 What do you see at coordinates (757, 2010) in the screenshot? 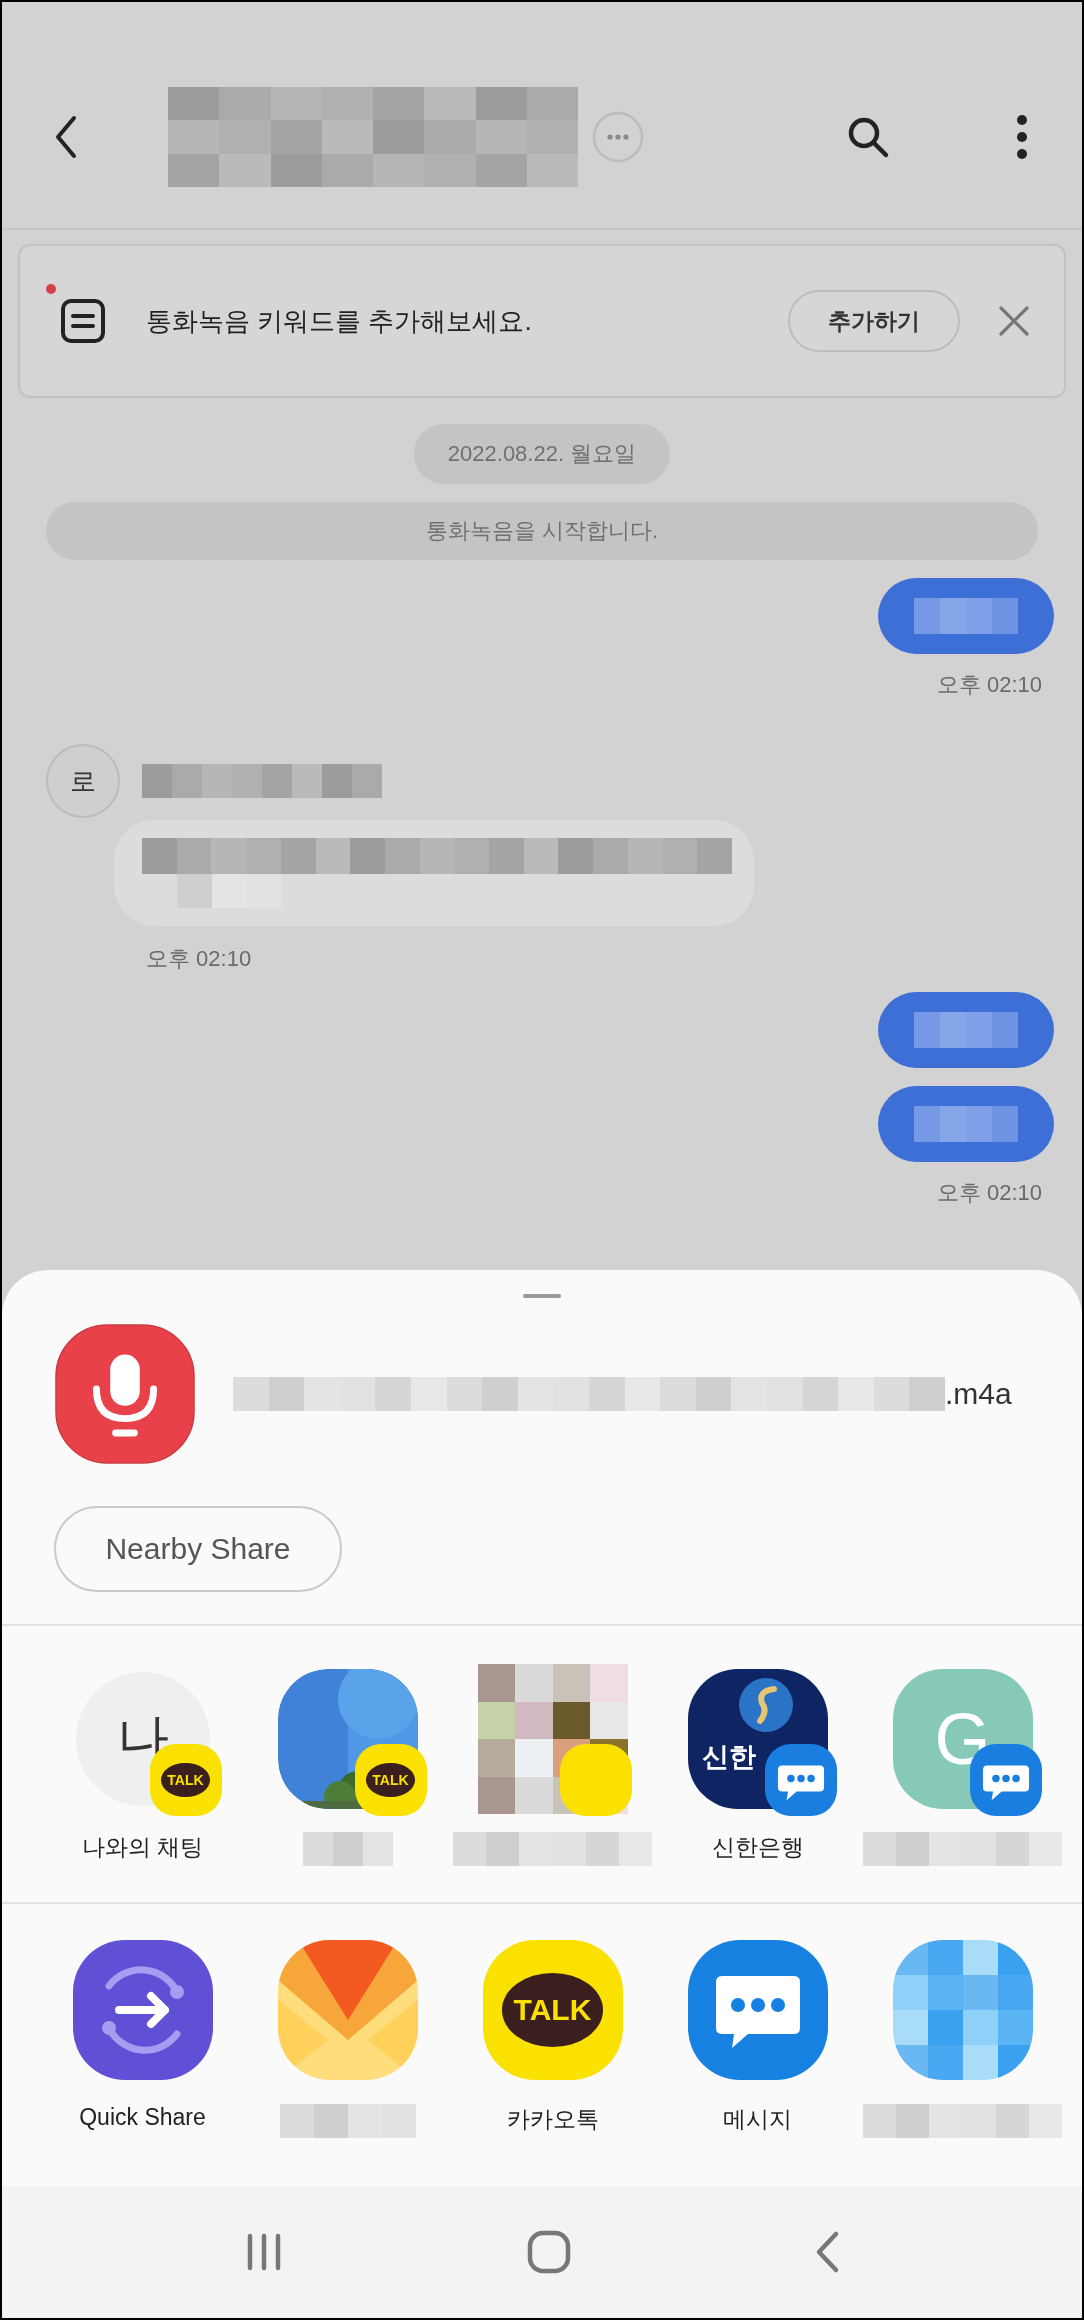
I see `message-icon` at bounding box center [757, 2010].